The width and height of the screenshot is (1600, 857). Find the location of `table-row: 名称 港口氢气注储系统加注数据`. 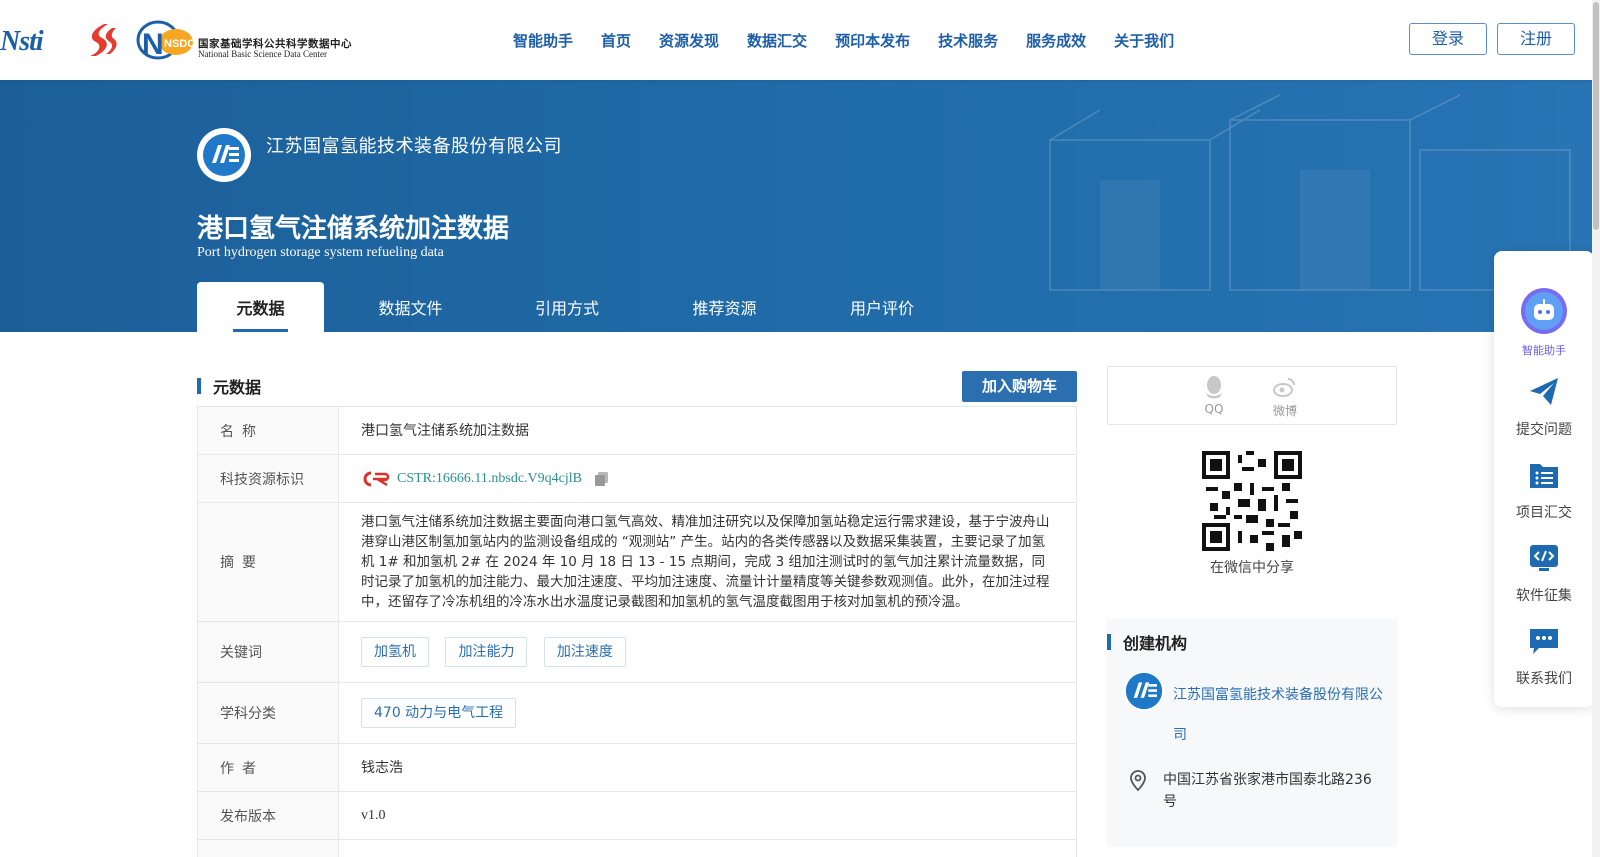

table-row: 名称 港口氢气注储系统加注数据 is located at coordinates (637, 430).